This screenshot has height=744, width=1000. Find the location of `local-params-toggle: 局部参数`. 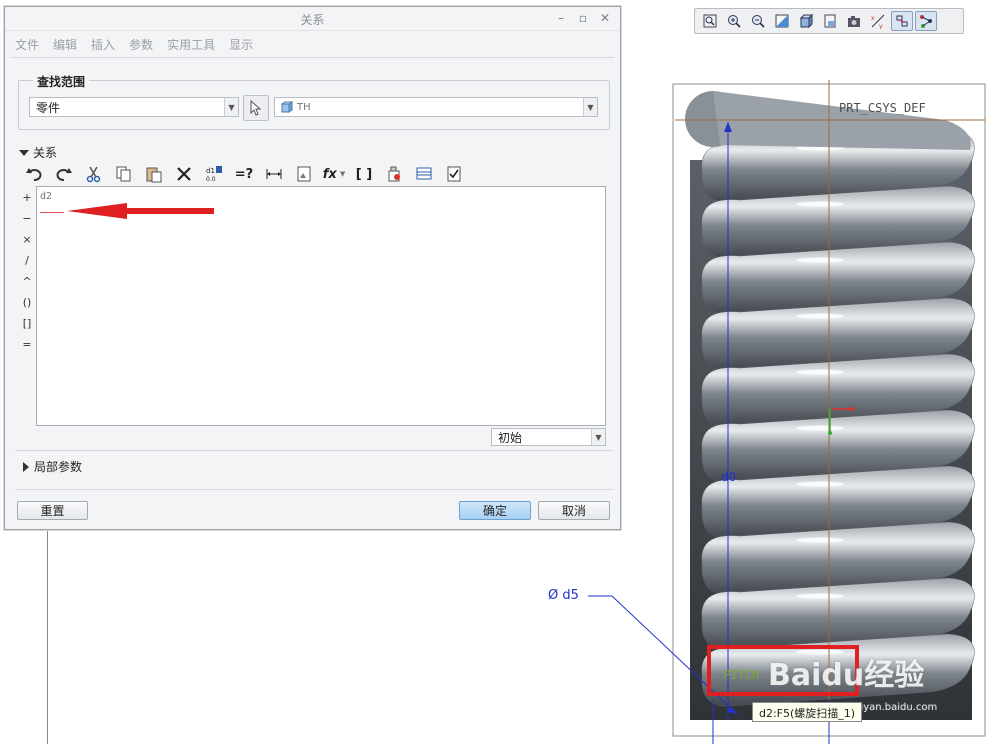

local-params-toggle: 局部参数 is located at coordinates (52, 466).